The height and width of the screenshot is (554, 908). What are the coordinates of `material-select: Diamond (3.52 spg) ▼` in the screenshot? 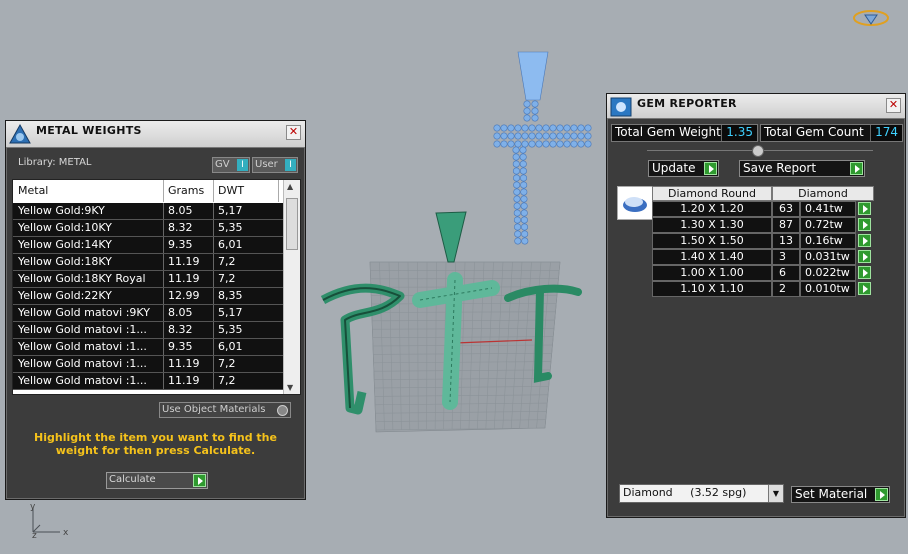 It's located at (701, 493).